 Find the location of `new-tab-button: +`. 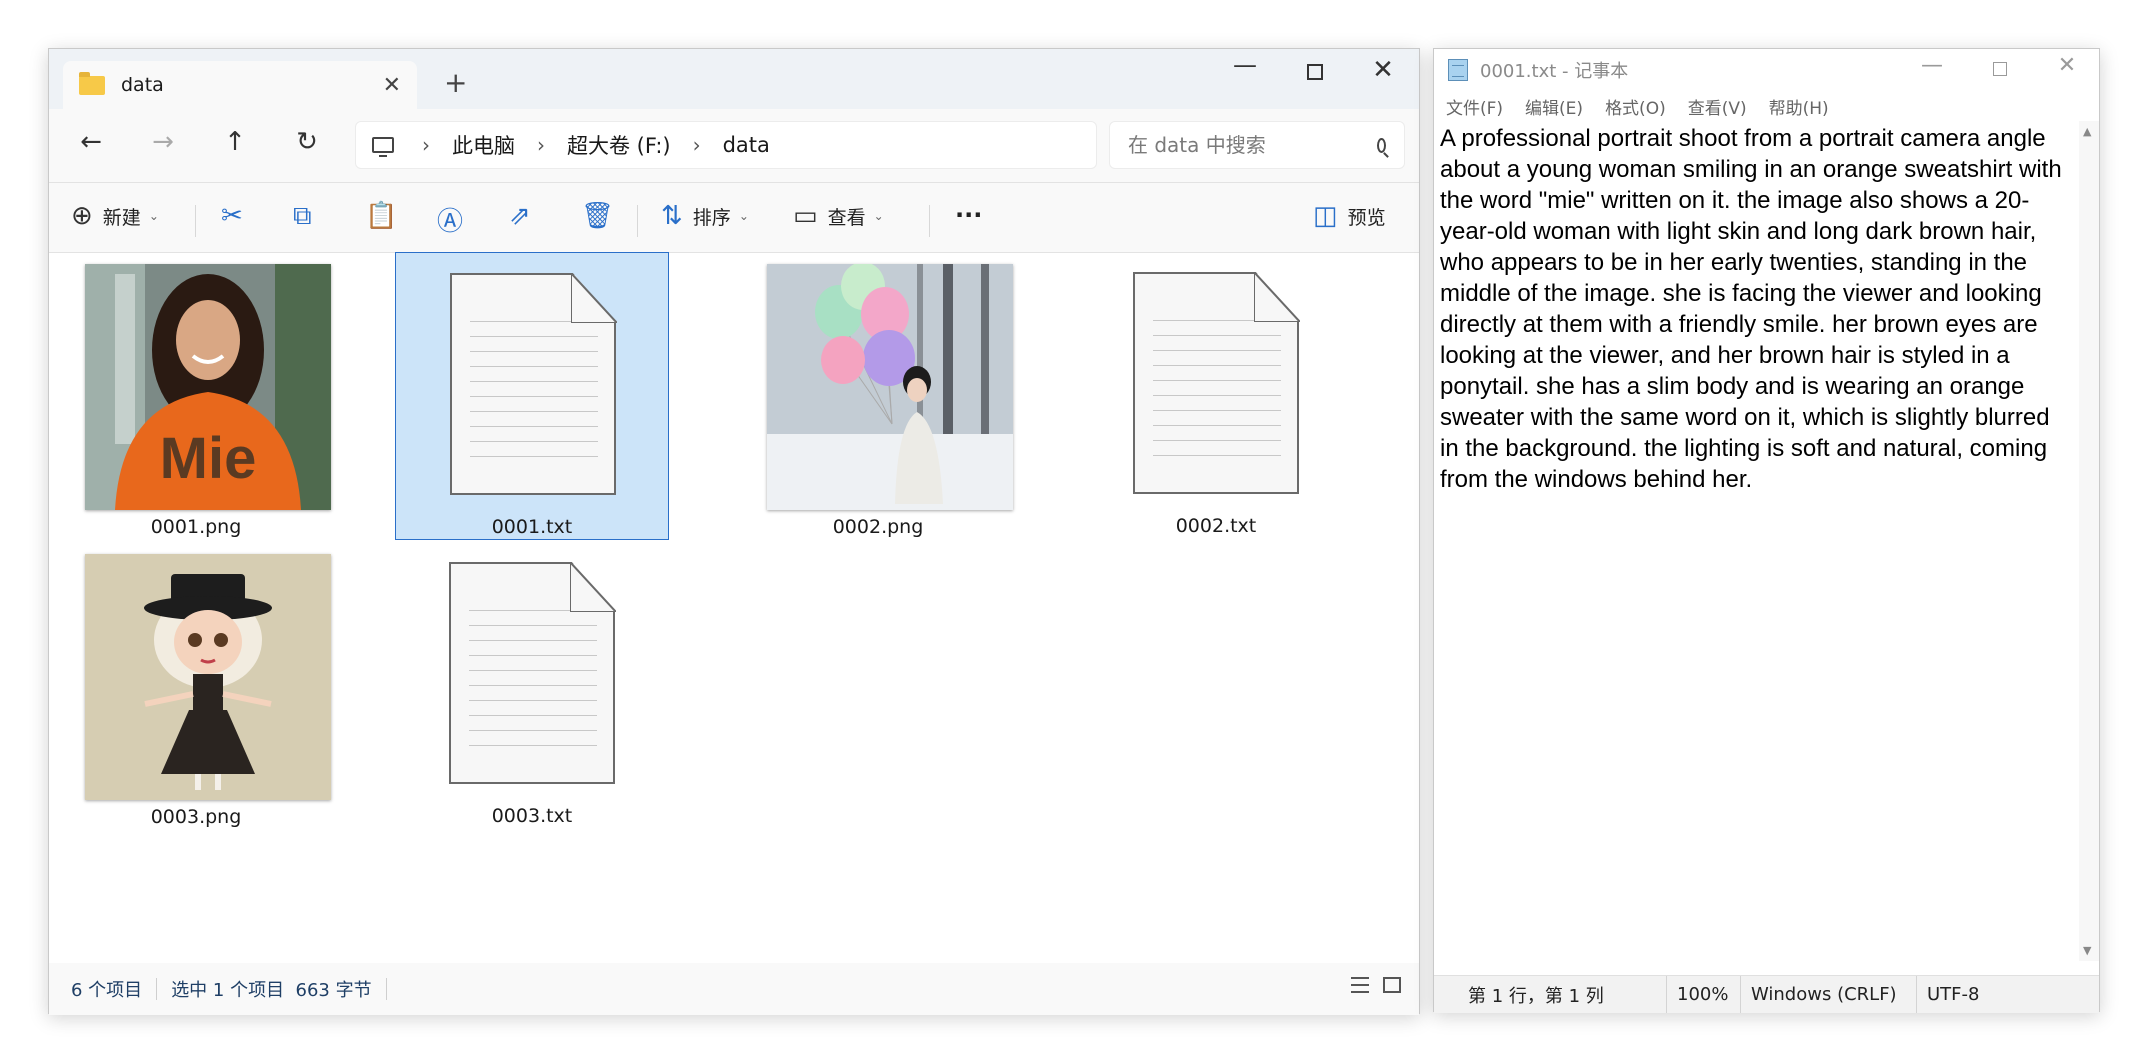

new-tab-button: + is located at coordinates (455, 83).